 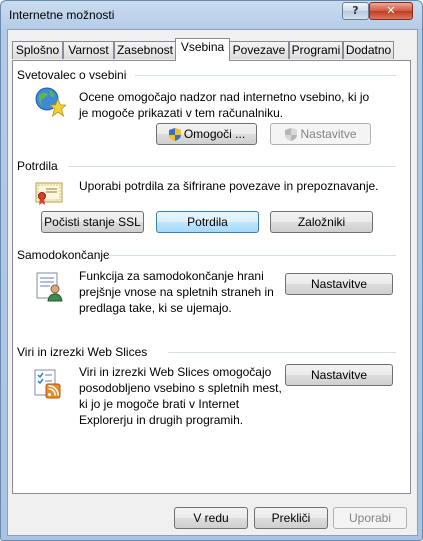 What do you see at coordinates (316, 50) in the screenshot?
I see `tab-programs: Programi` at bounding box center [316, 50].